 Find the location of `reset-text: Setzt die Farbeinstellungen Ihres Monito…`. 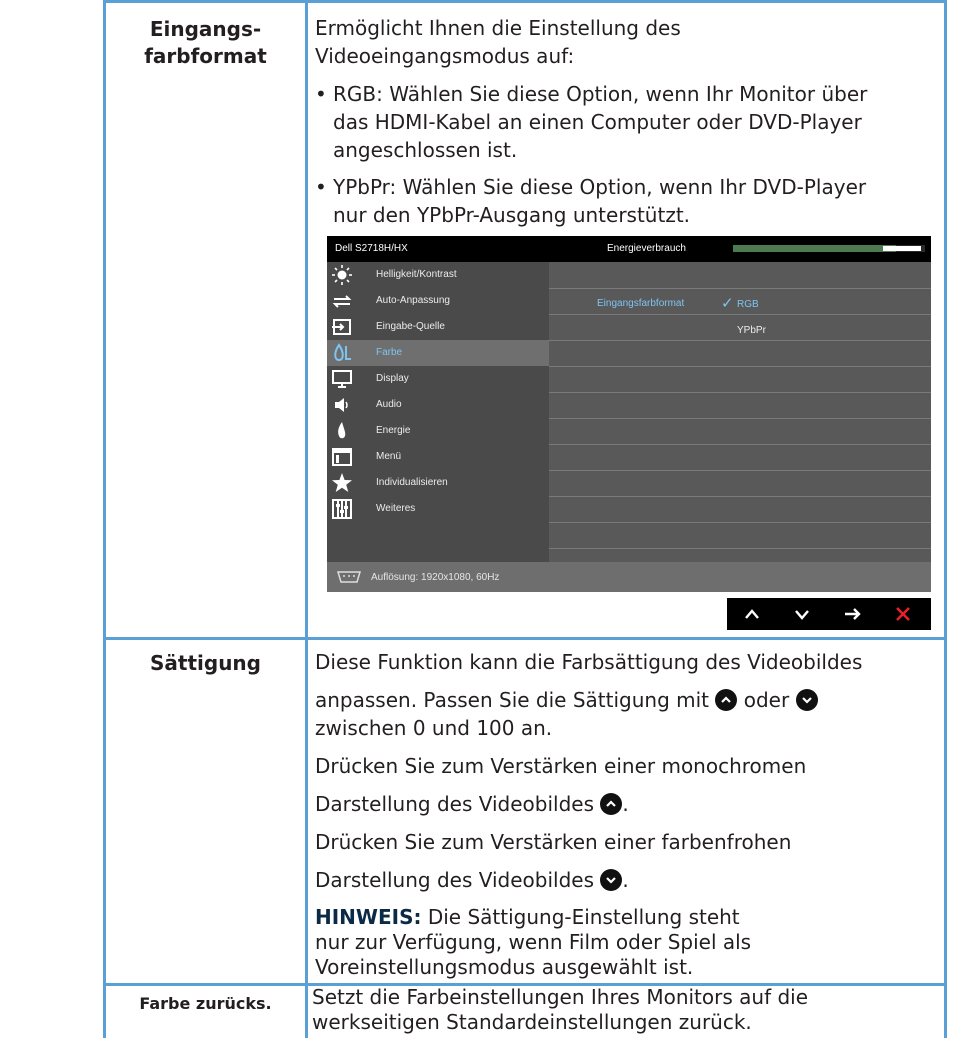

reset-text: Setzt die Farbeinstellungen Ihres Monito… is located at coordinates (560, 997).